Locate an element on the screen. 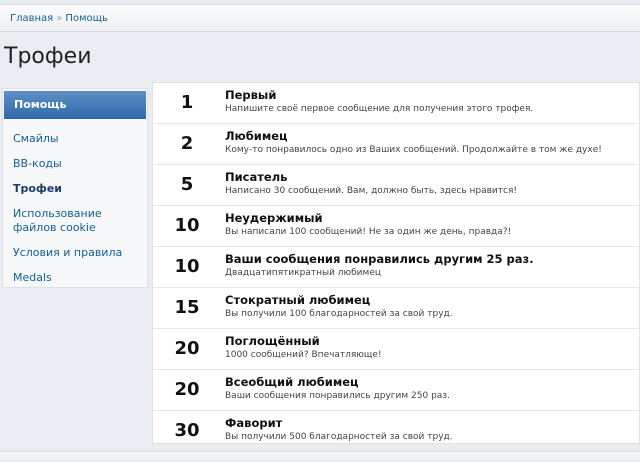 This screenshot has height=462, width=640. footer-bar is located at coordinates (320, 456).